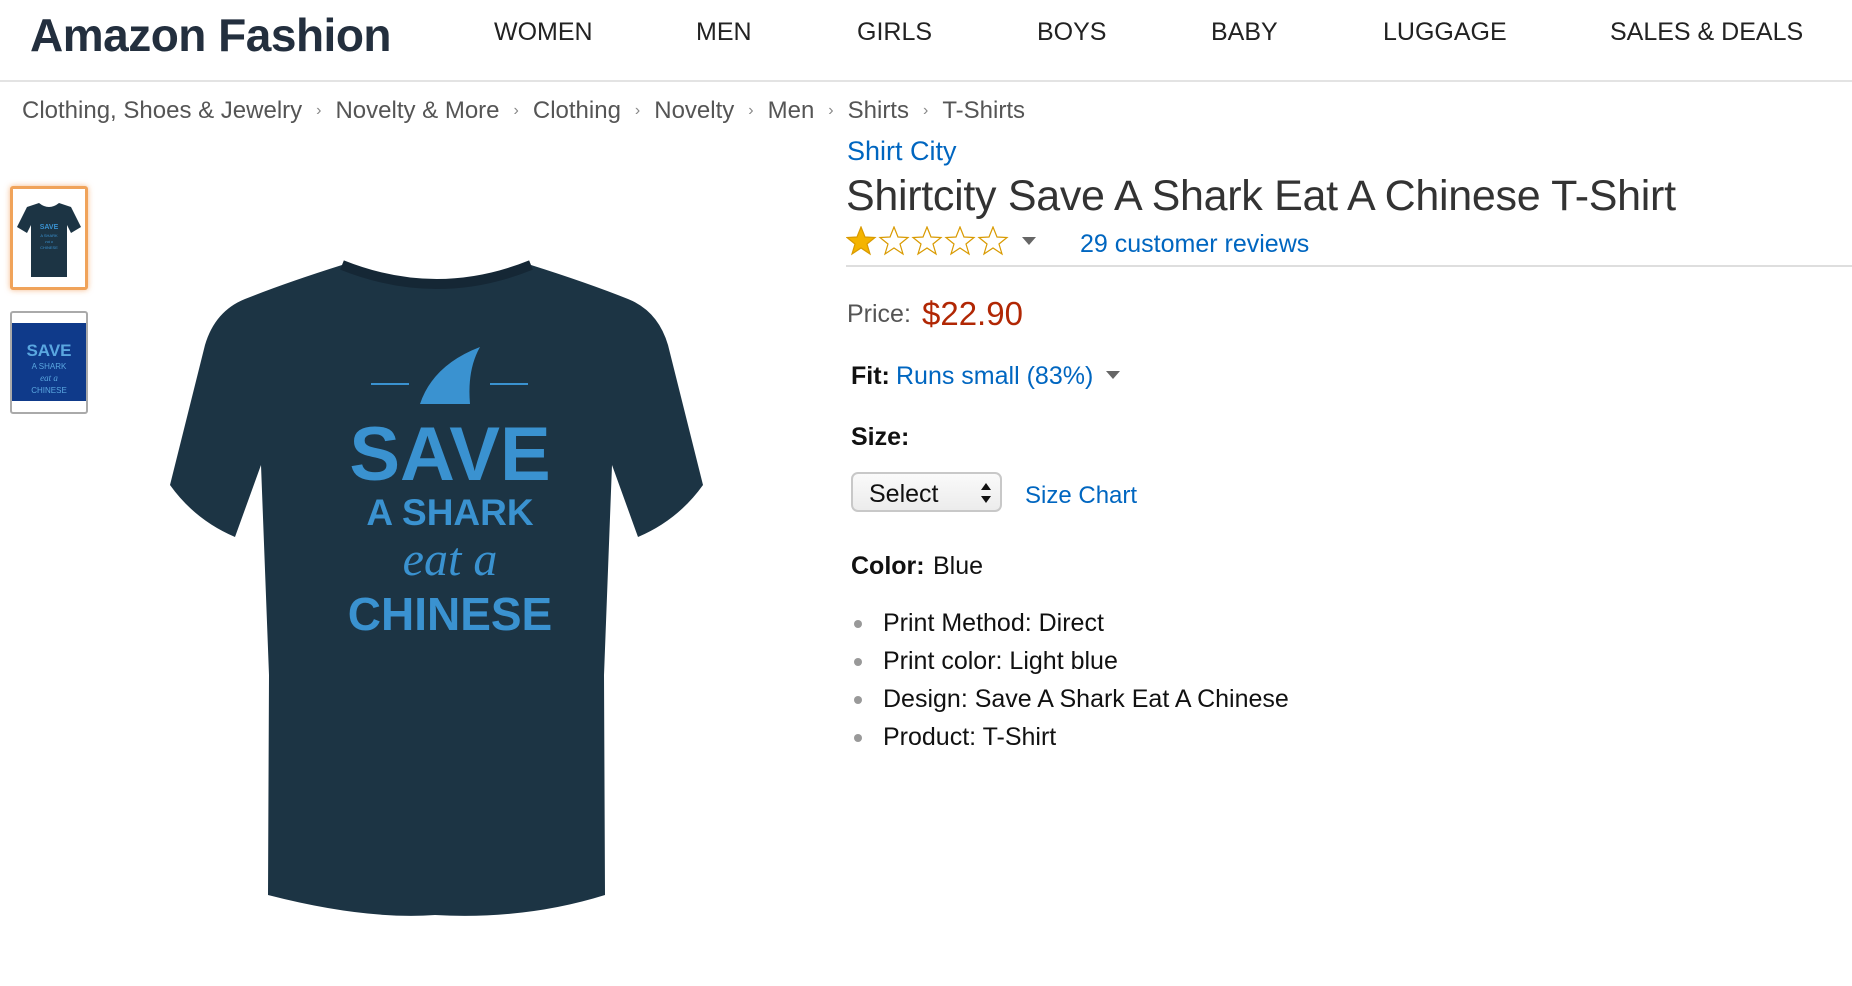  Describe the element at coordinates (1081, 496) in the screenshot. I see `size-chart-link: Size Chart` at that location.